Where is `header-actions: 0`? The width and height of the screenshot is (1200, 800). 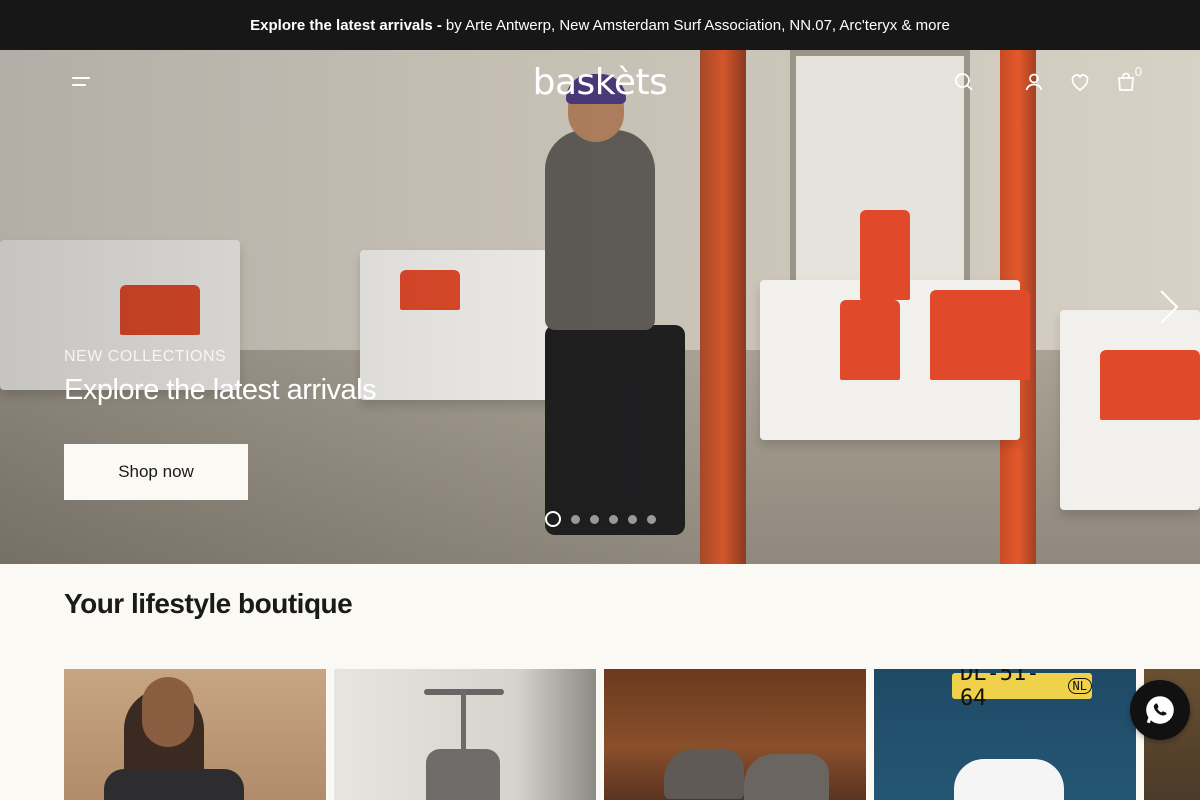
header-actions: 0 is located at coordinates (1047, 79).